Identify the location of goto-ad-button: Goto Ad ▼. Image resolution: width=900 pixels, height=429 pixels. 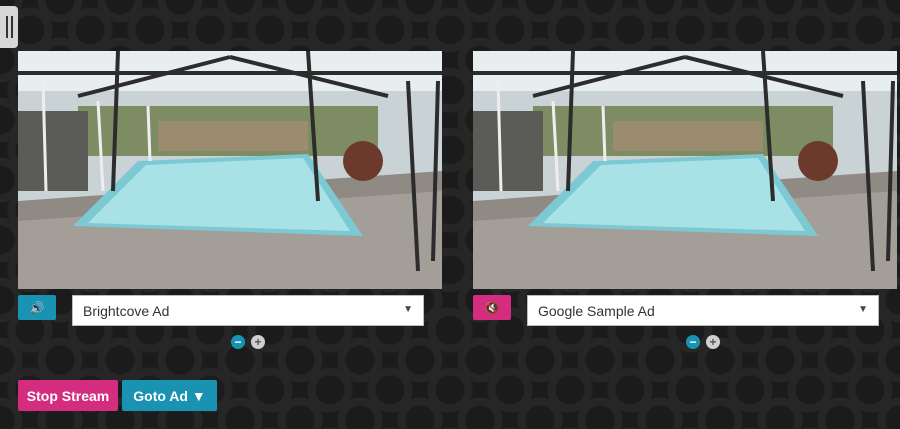
(169, 395).